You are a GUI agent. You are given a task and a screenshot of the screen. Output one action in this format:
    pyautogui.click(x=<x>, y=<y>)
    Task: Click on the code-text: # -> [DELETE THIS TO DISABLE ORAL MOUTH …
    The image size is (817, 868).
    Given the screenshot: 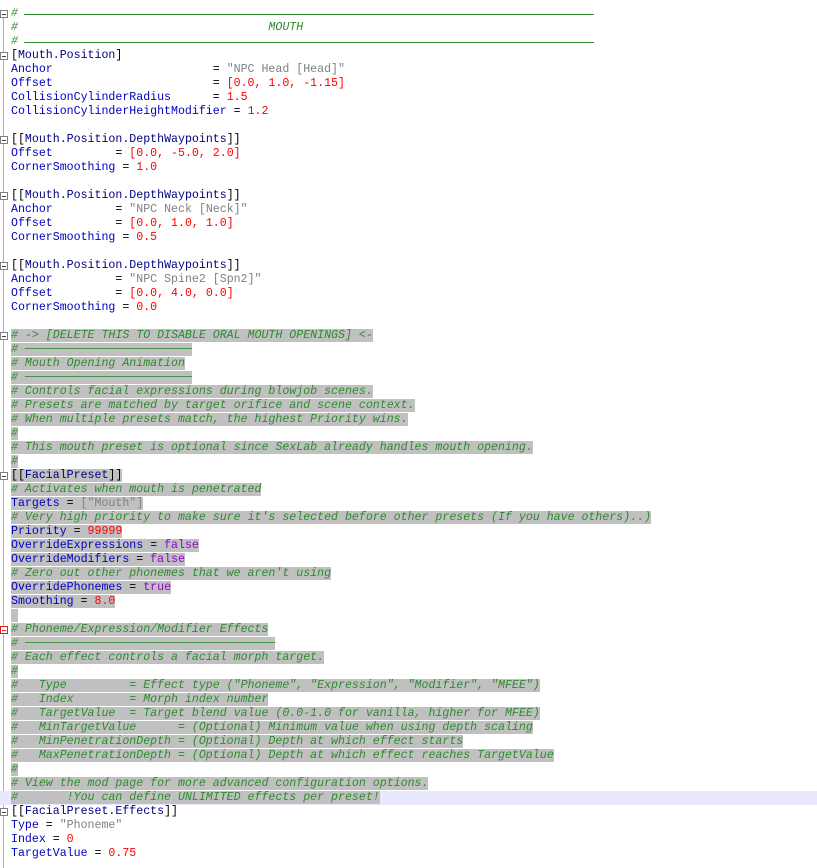 What is the action you would take?
    pyautogui.click(x=192, y=336)
    